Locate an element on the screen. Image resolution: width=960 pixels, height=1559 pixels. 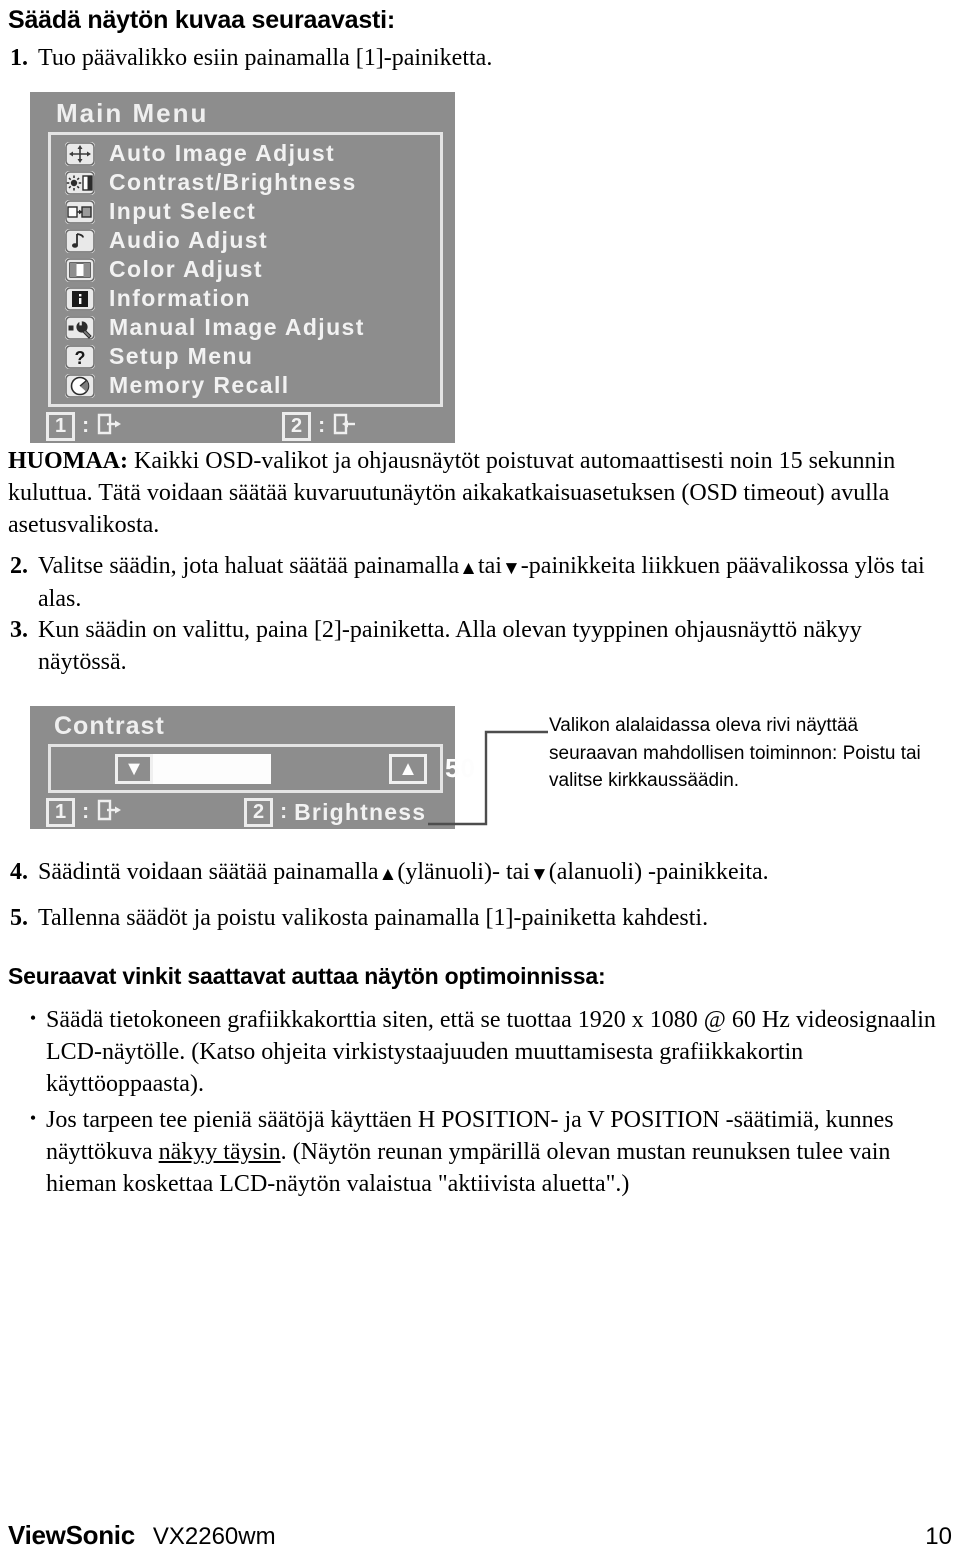
menu-item-color-adjust: Color Adjust is located at coordinates (245, 269).